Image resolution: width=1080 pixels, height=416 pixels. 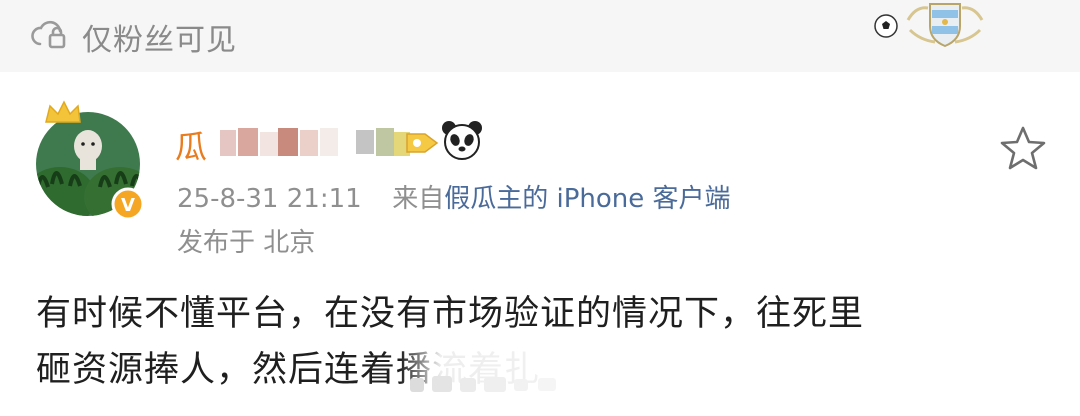 I want to click on cloud-lock-icon, so click(x=48, y=34).